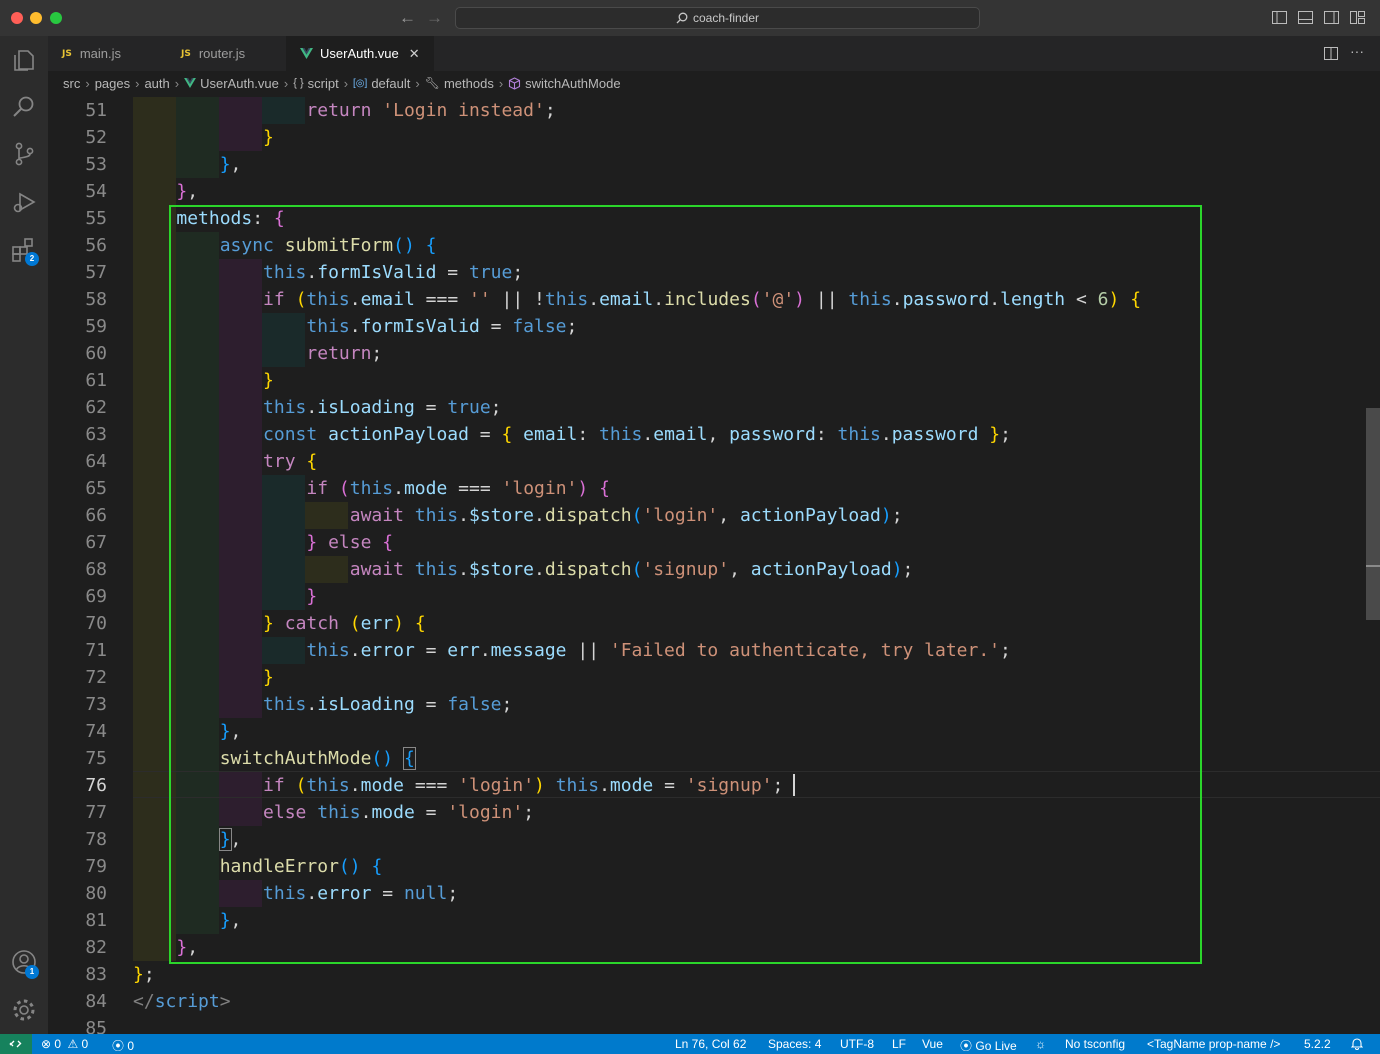 The width and height of the screenshot is (1380, 1054). What do you see at coordinates (73, 1044) in the screenshot?
I see `warning-icon: ⚠` at bounding box center [73, 1044].